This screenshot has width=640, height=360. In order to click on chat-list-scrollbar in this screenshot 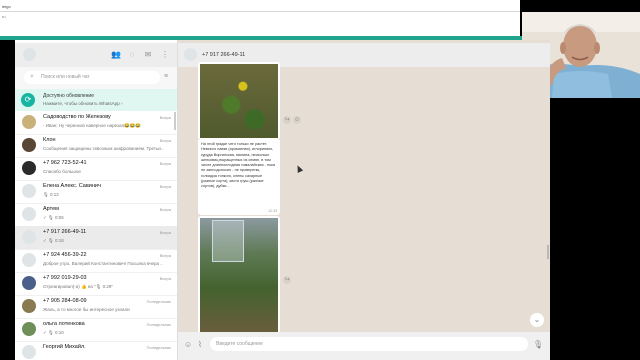, I will do `click(175, 121)`.